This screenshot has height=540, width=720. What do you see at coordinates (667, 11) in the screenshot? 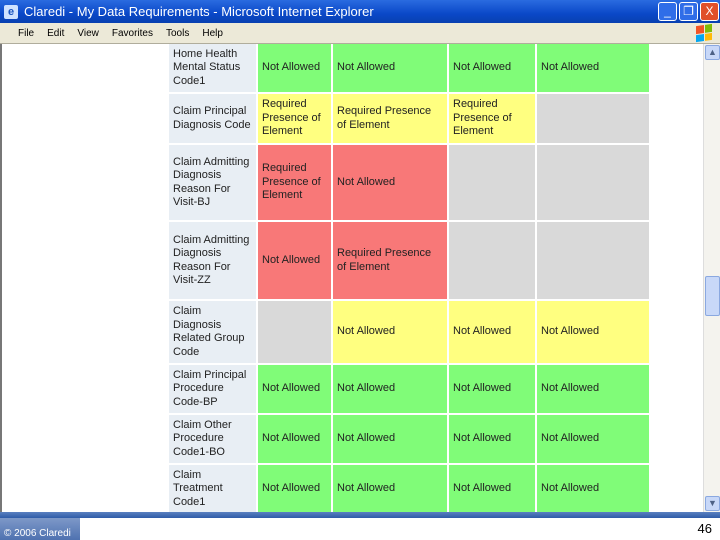
I see `minimize-button: _` at bounding box center [667, 11].